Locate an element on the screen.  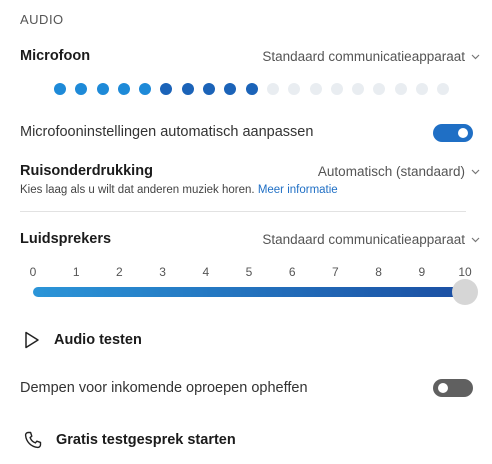
microphone-device-select: Standaard communicatieapparaat is located at coordinates (371, 56).